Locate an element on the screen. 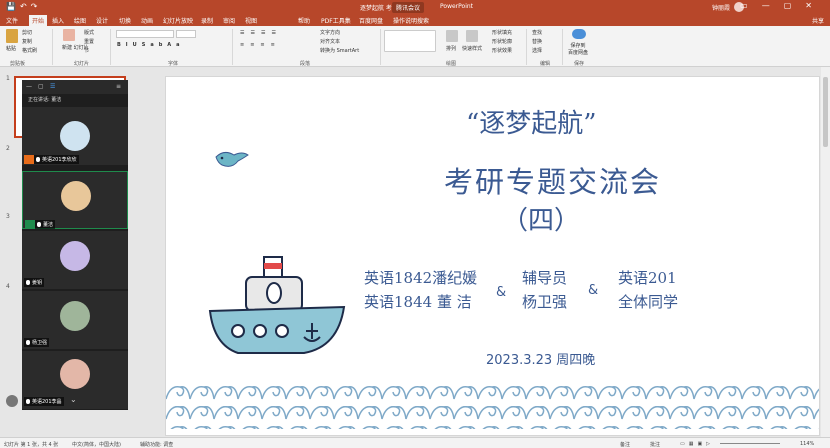  reset-button: 重置 is located at coordinates (89, 41).